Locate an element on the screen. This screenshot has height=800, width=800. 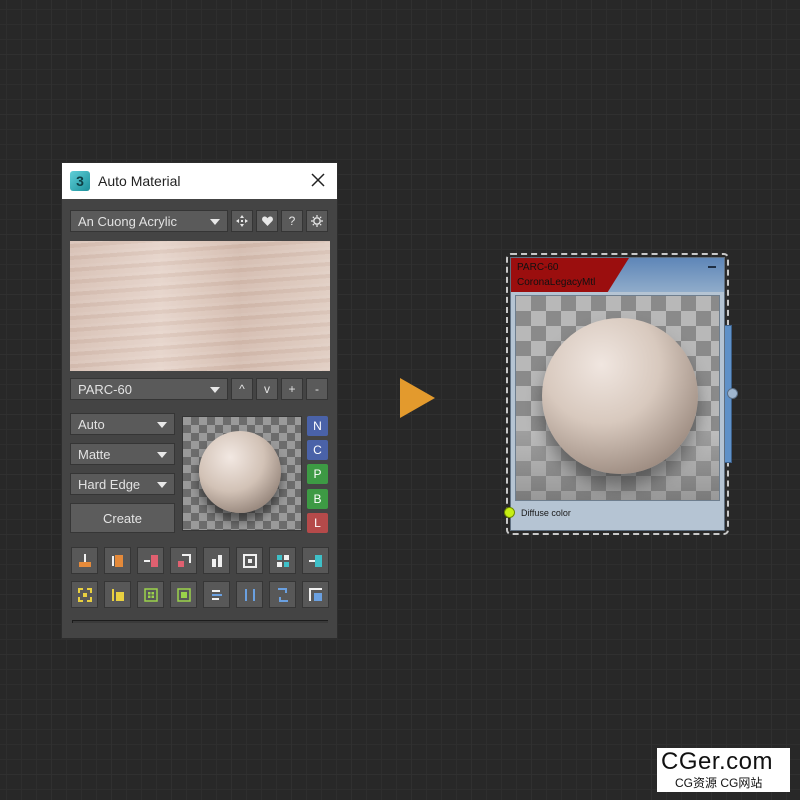
library-dropdown-value: An Cuong Acrylic is located at coordinates (127, 221).